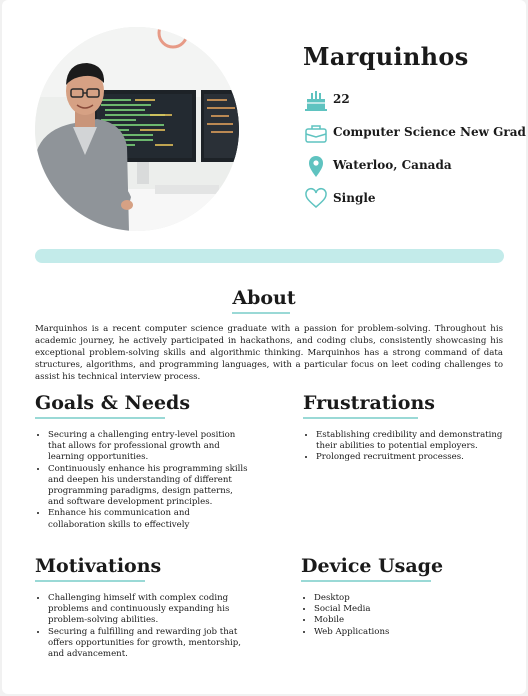 The width and height of the screenshot is (528, 696). What do you see at coordinates (429, 132) in the screenshot?
I see `fact-occupation-text: Computer Science New Grad` at bounding box center [429, 132].